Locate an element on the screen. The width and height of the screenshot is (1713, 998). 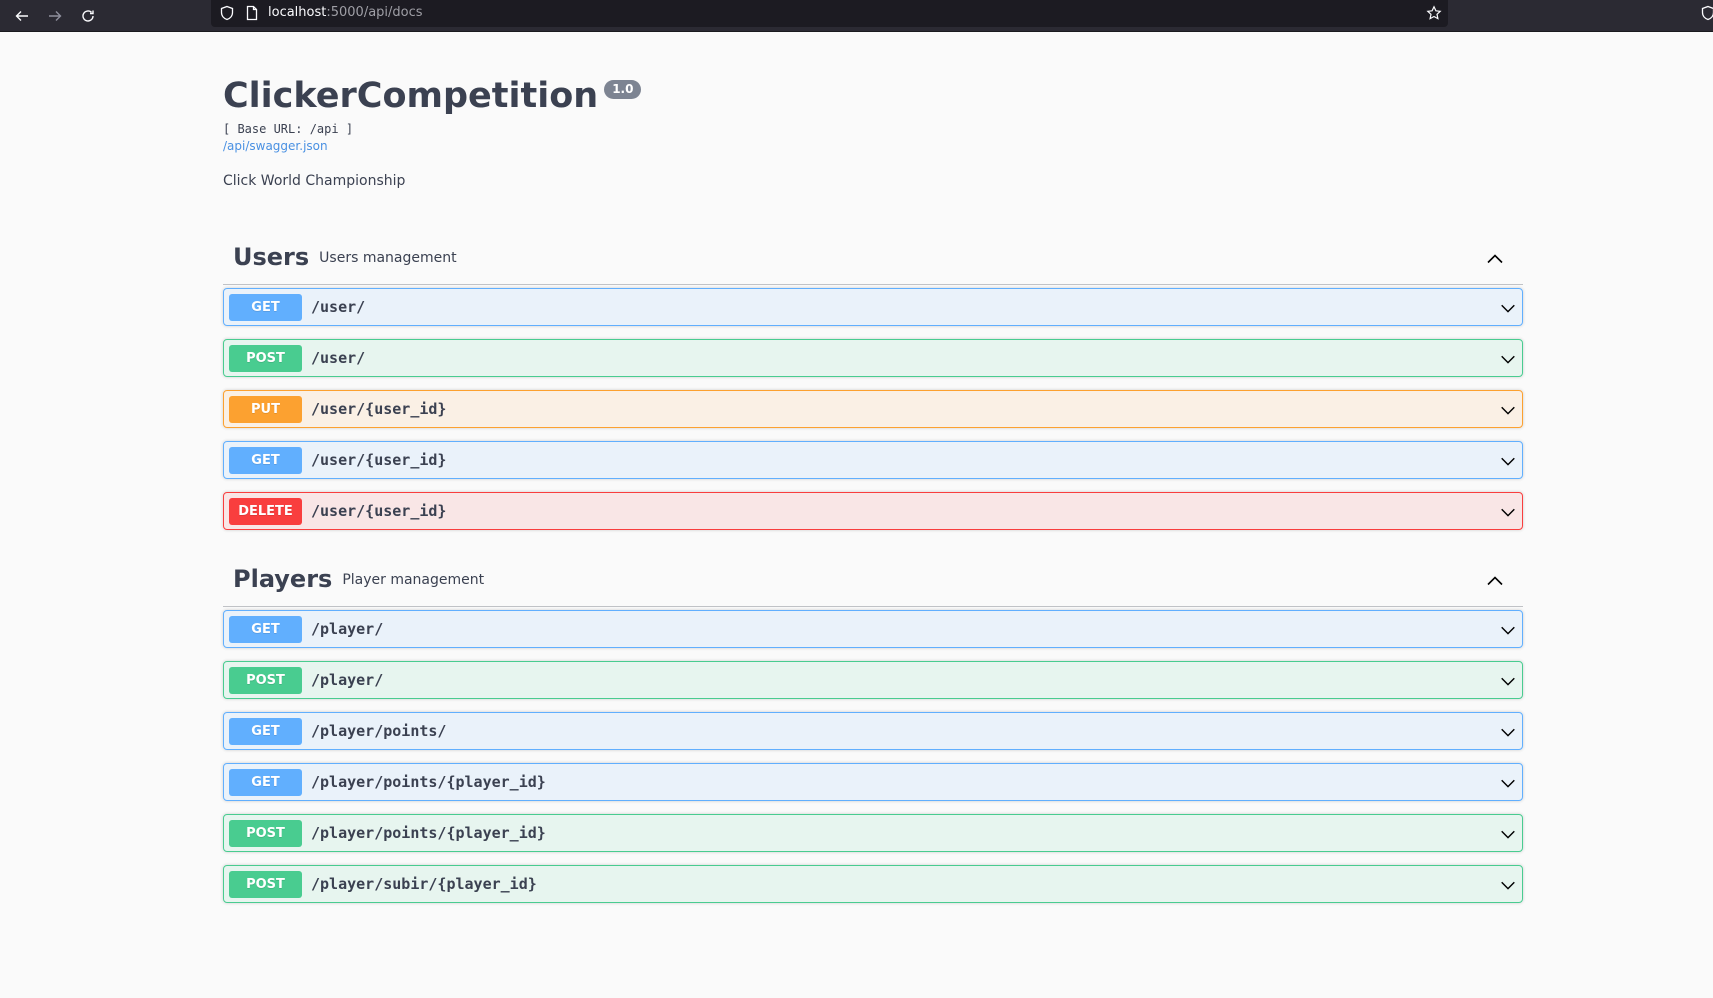
tag-header-players: Players Player management is located at coordinates (873, 579).